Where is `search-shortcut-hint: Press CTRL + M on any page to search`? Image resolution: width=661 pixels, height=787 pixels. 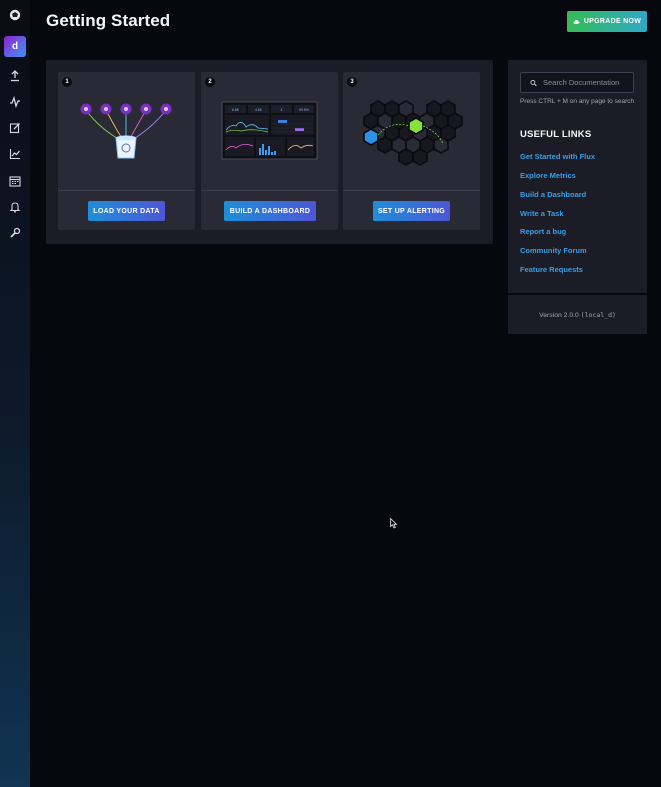 search-shortcut-hint: Press CTRL + M on any page to search is located at coordinates (577, 101).